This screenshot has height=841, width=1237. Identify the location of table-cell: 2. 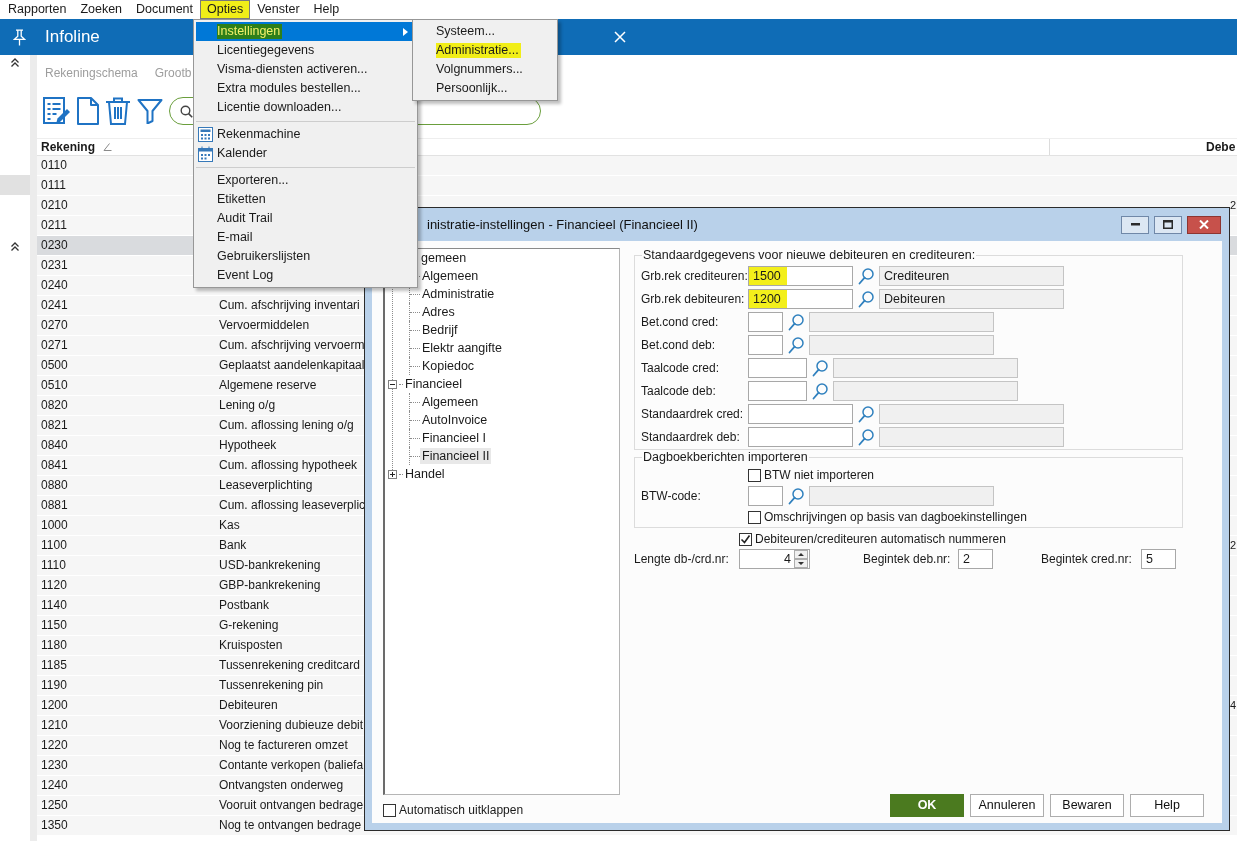
(1233, 205).